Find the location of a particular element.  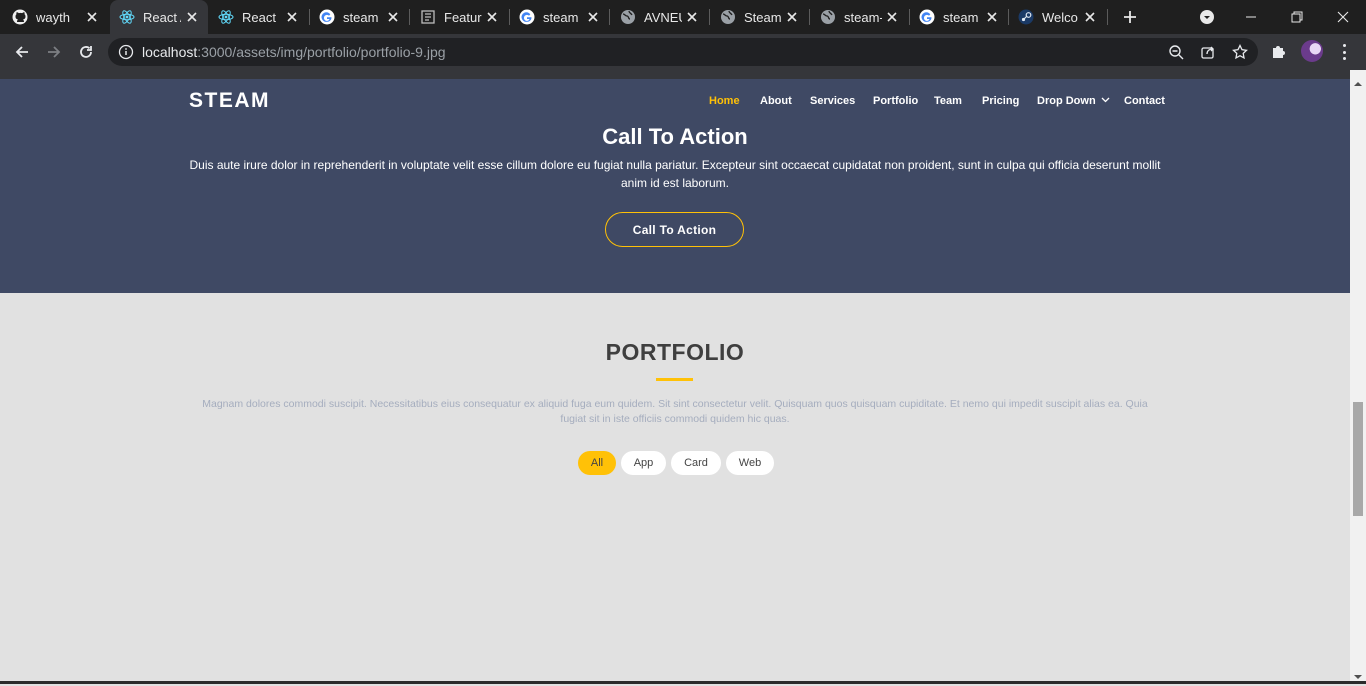

github-icon is located at coordinates (20, 17).